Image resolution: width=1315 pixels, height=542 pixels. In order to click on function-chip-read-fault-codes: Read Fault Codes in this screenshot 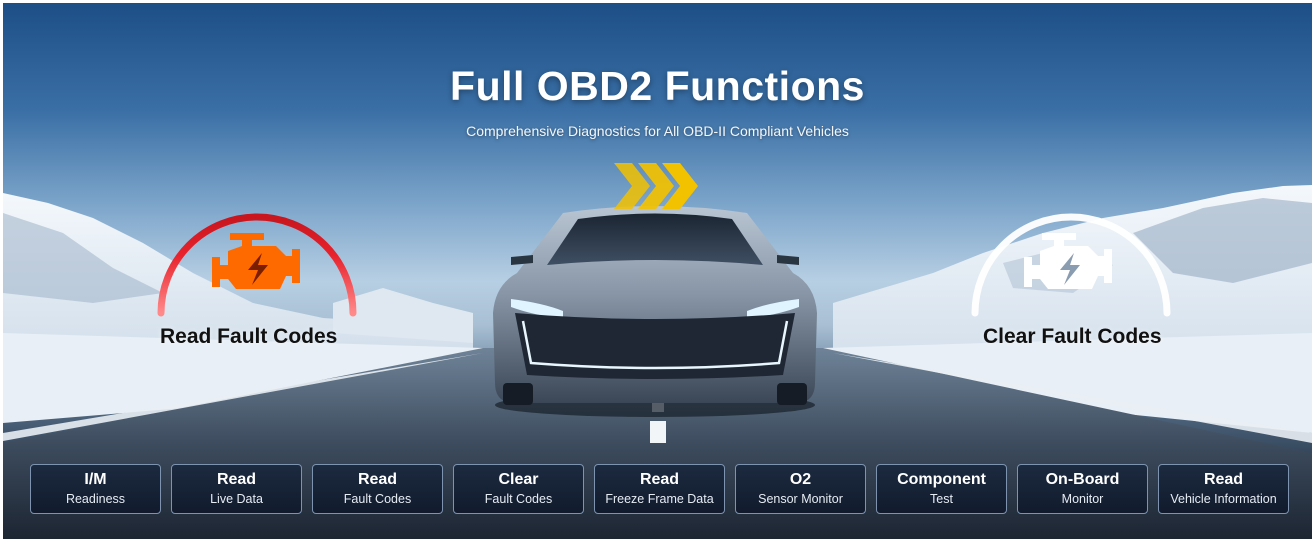, I will do `click(377, 489)`.